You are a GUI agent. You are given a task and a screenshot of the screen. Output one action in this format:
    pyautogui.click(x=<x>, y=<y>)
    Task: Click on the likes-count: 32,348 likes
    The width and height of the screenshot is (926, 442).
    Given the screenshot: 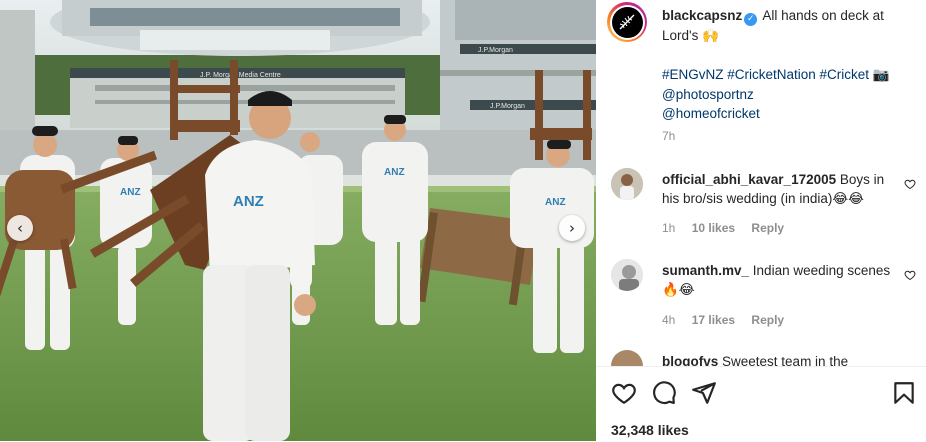 What is the action you would take?
    pyautogui.click(x=650, y=430)
    